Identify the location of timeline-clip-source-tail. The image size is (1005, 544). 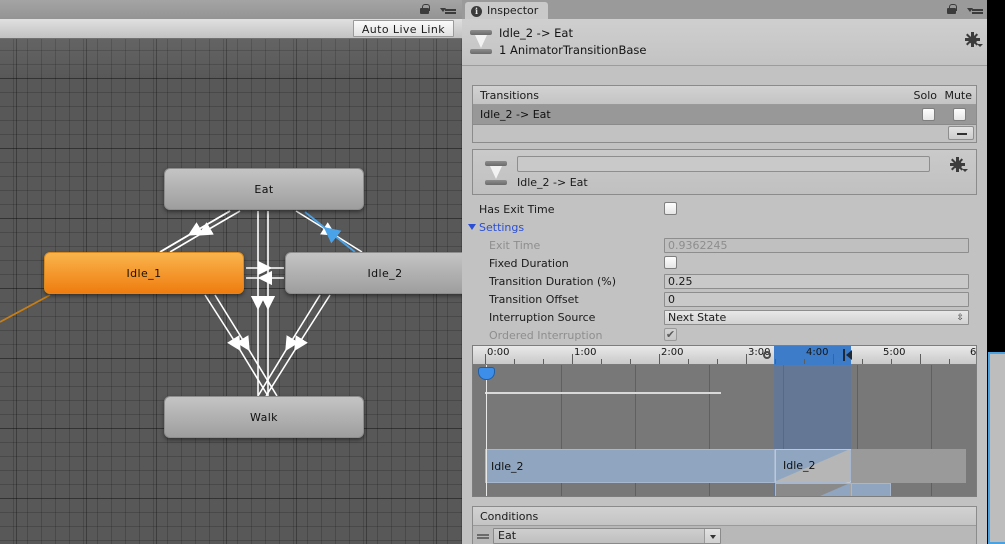
(908, 466).